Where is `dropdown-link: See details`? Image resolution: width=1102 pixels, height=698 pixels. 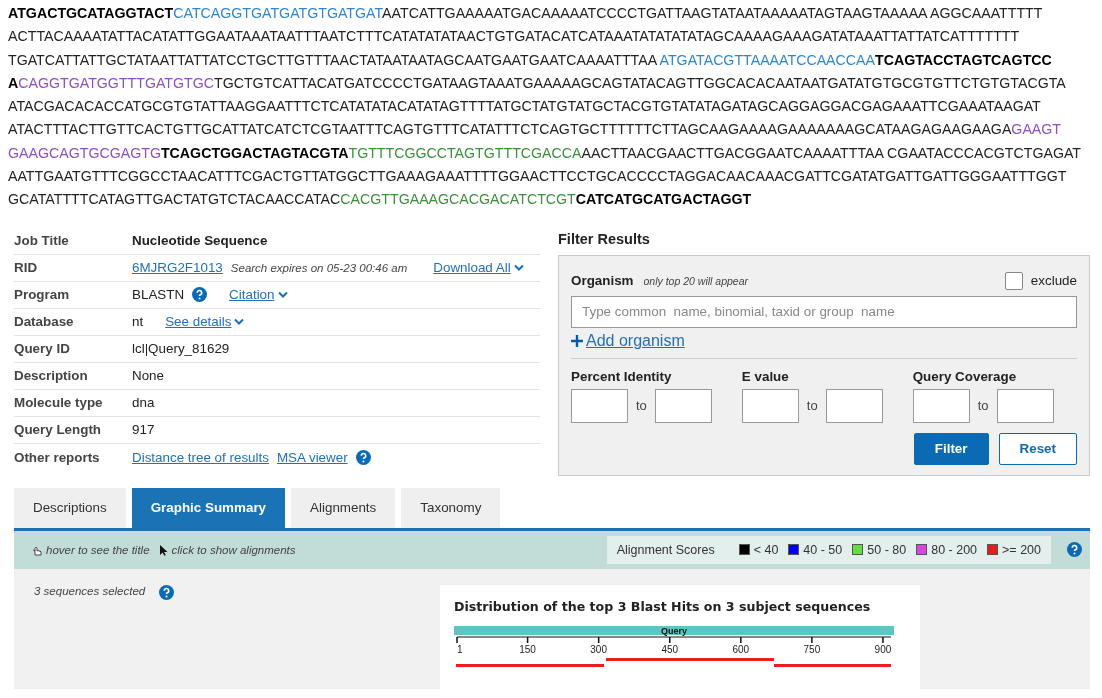 dropdown-link: See details is located at coordinates (198, 322).